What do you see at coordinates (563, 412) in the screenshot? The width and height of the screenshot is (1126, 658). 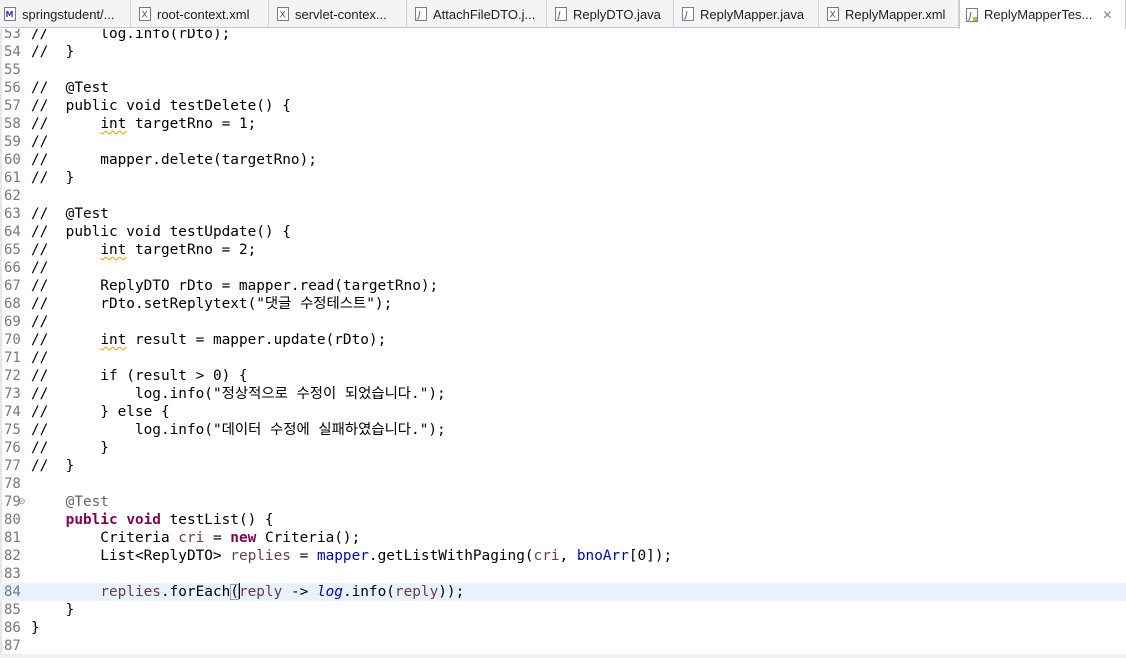 I see `code-line: 74 // } else {` at bounding box center [563, 412].